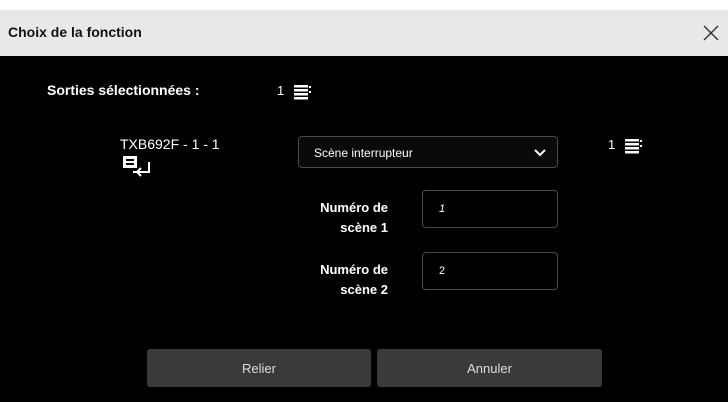  What do you see at coordinates (540, 153) in the screenshot?
I see `chevron-down-icon` at bounding box center [540, 153].